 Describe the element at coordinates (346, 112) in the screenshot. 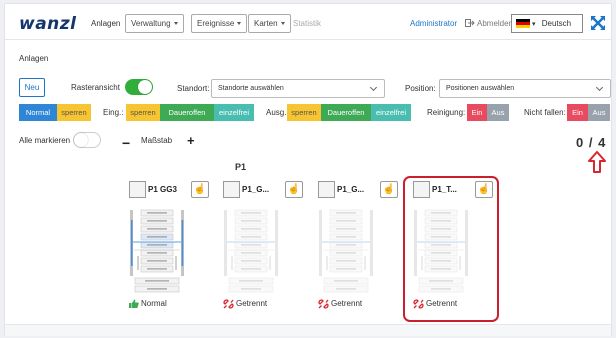

I see `filter-exit-daueroffen: Daueroffen` at that location.